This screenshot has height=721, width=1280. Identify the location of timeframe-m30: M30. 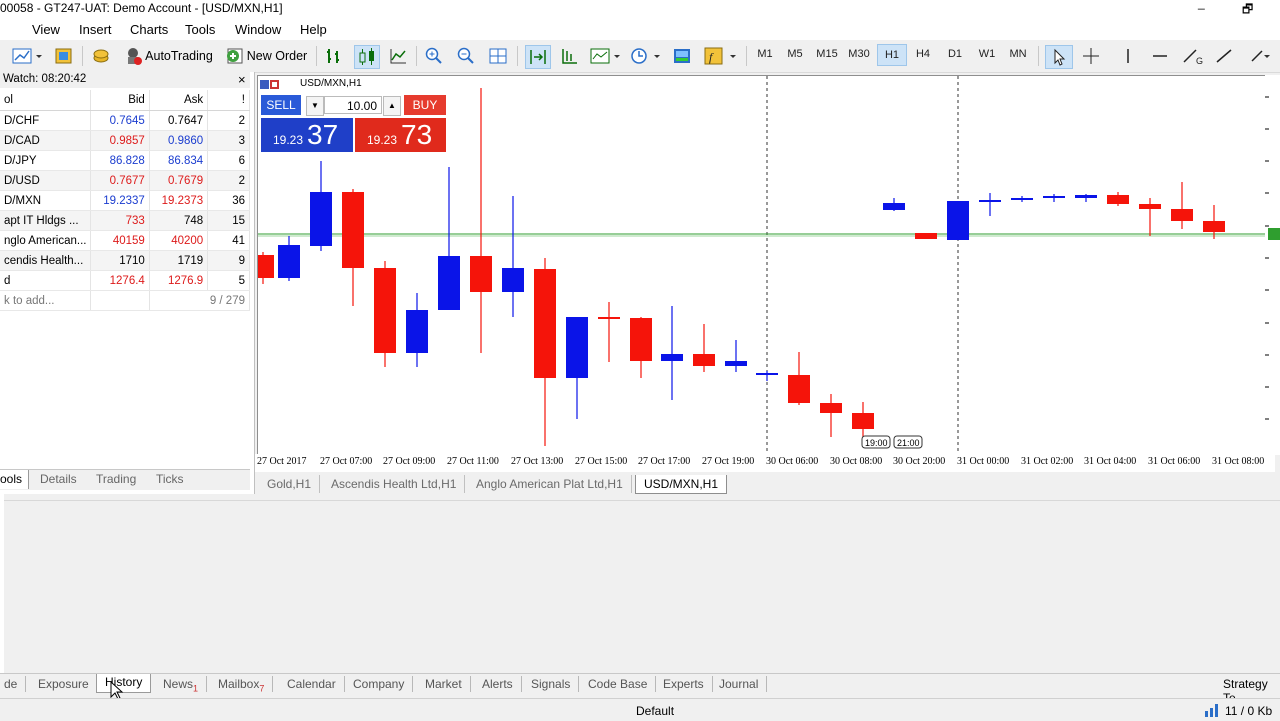
(859, 54).